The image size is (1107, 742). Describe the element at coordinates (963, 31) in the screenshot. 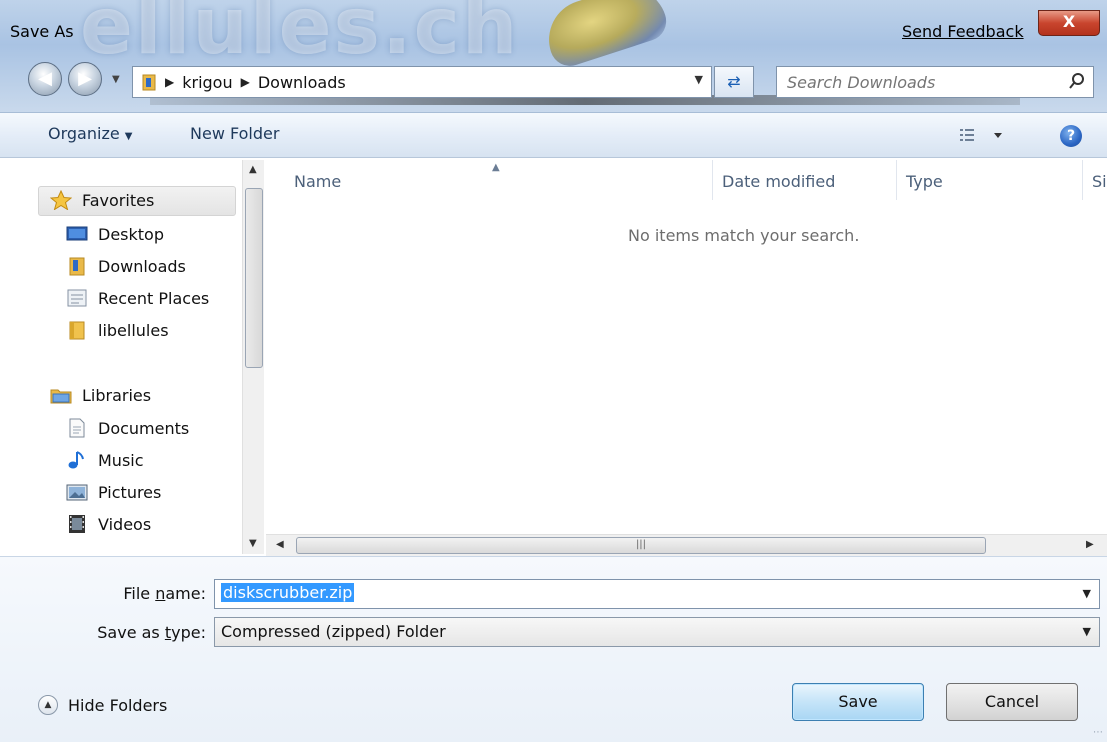

I see `send-feedback-link: Send Feedback` at that location.